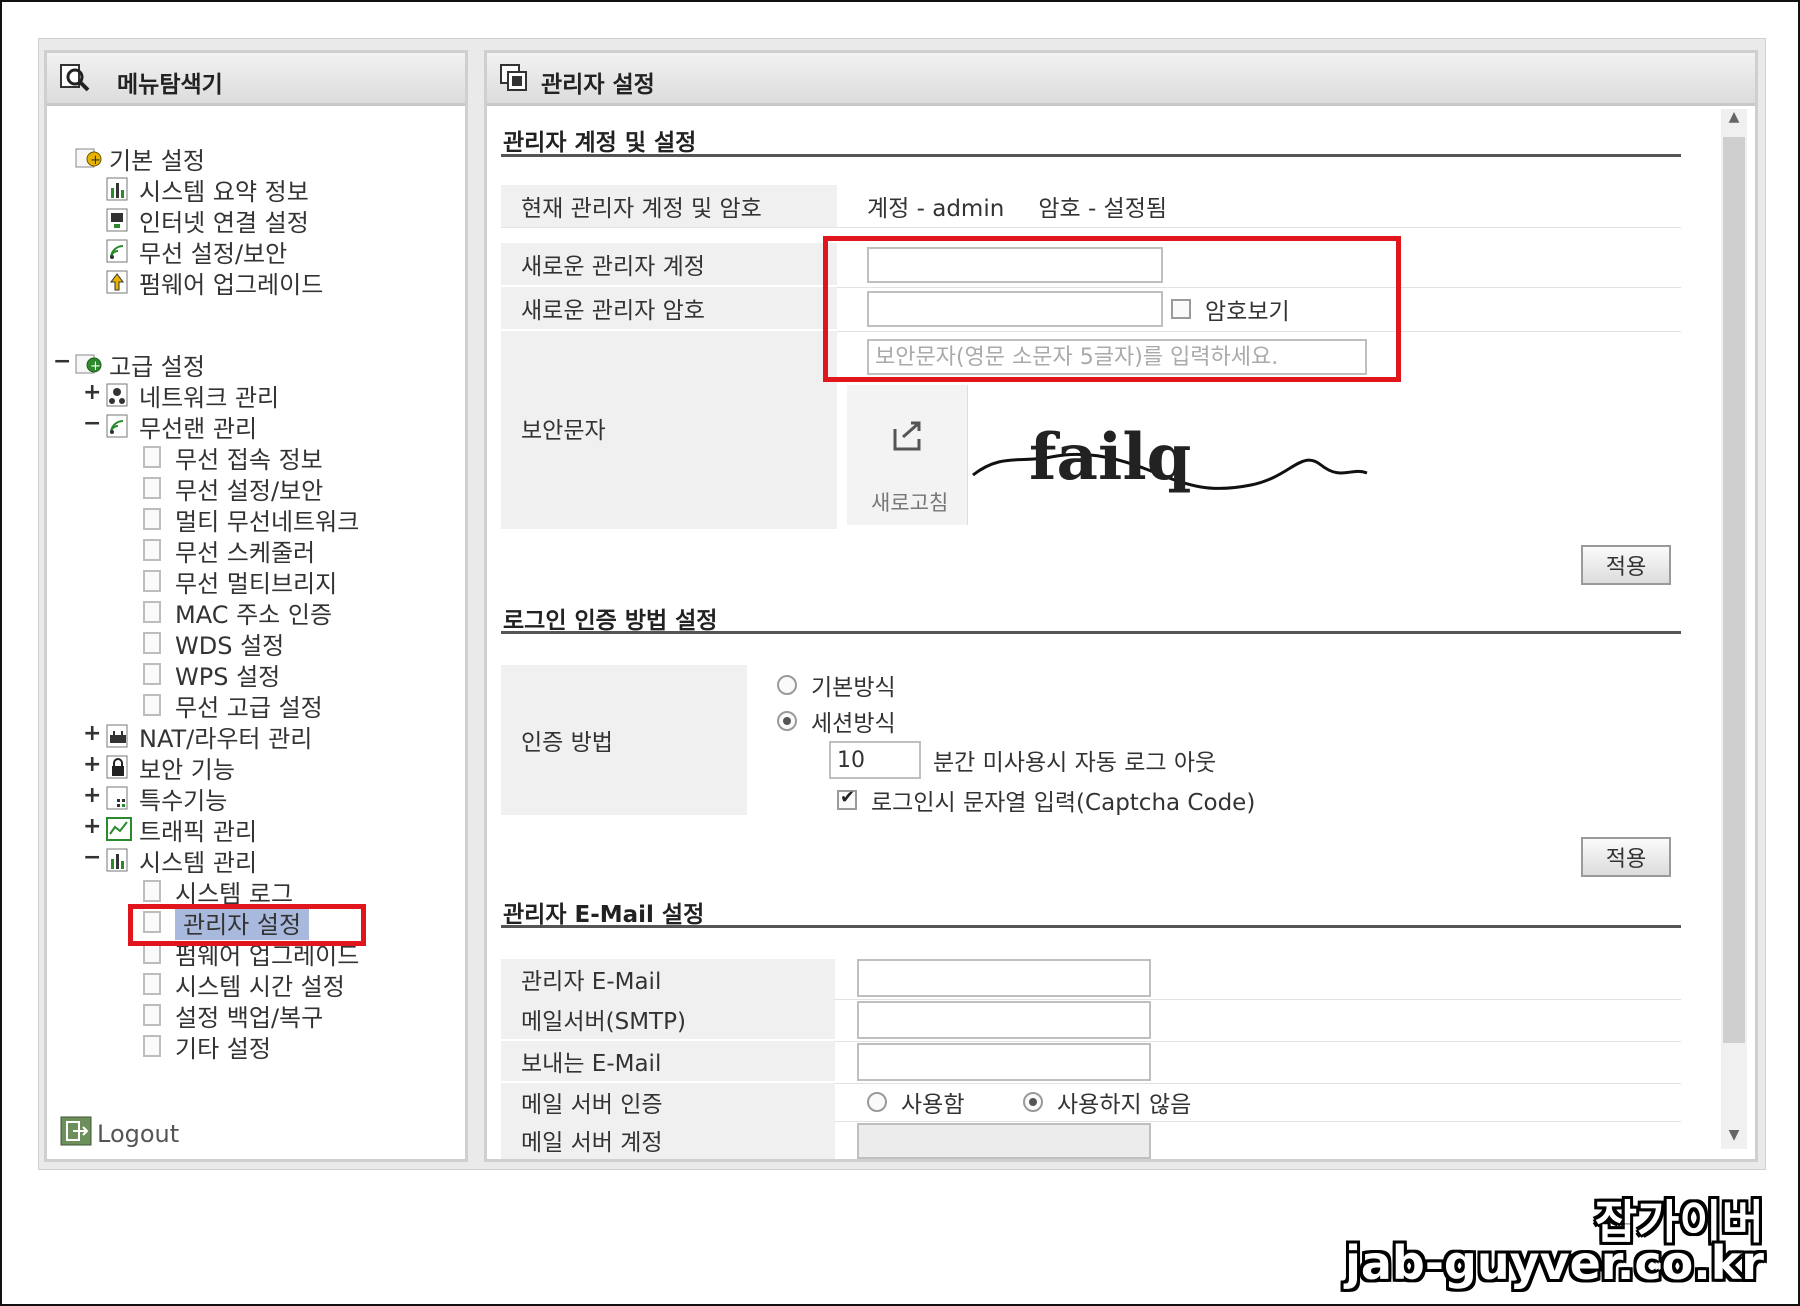 The width and height of the screenshot is (1800, 1306). What do you see at coordinates (933, 1105) in the screenshot?
I see `mail-auth-use-label: 사용함` at bounding box center [933, 1105].